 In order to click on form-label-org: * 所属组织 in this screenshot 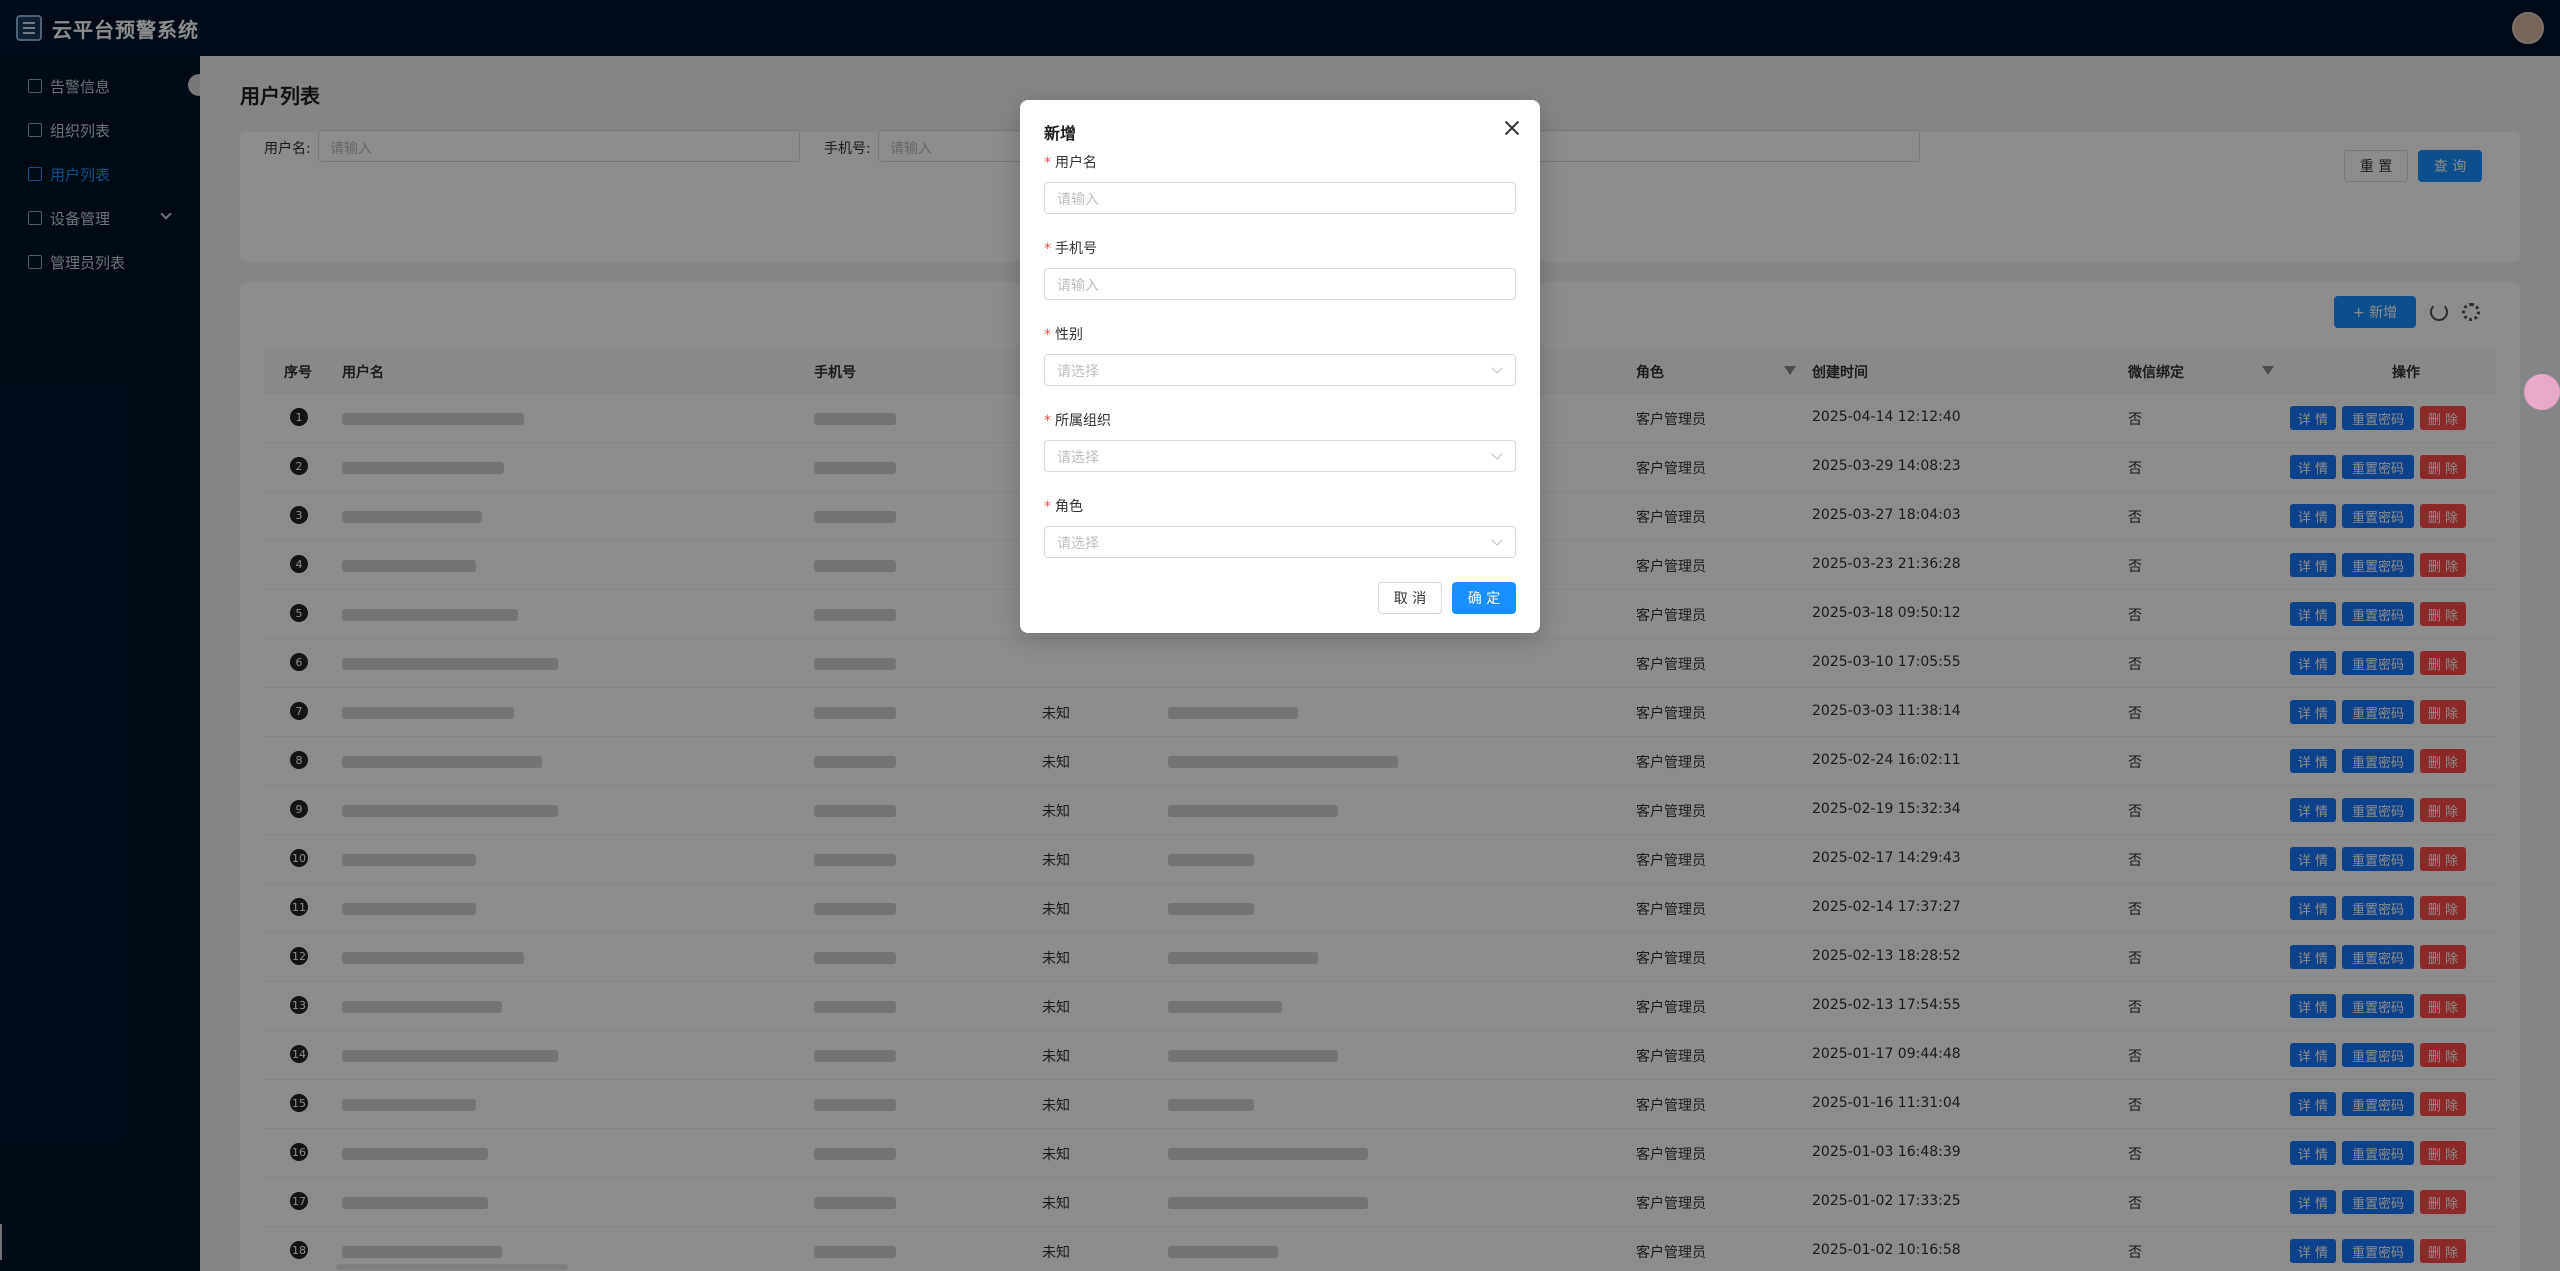, I will do `click(1077, 421)`.